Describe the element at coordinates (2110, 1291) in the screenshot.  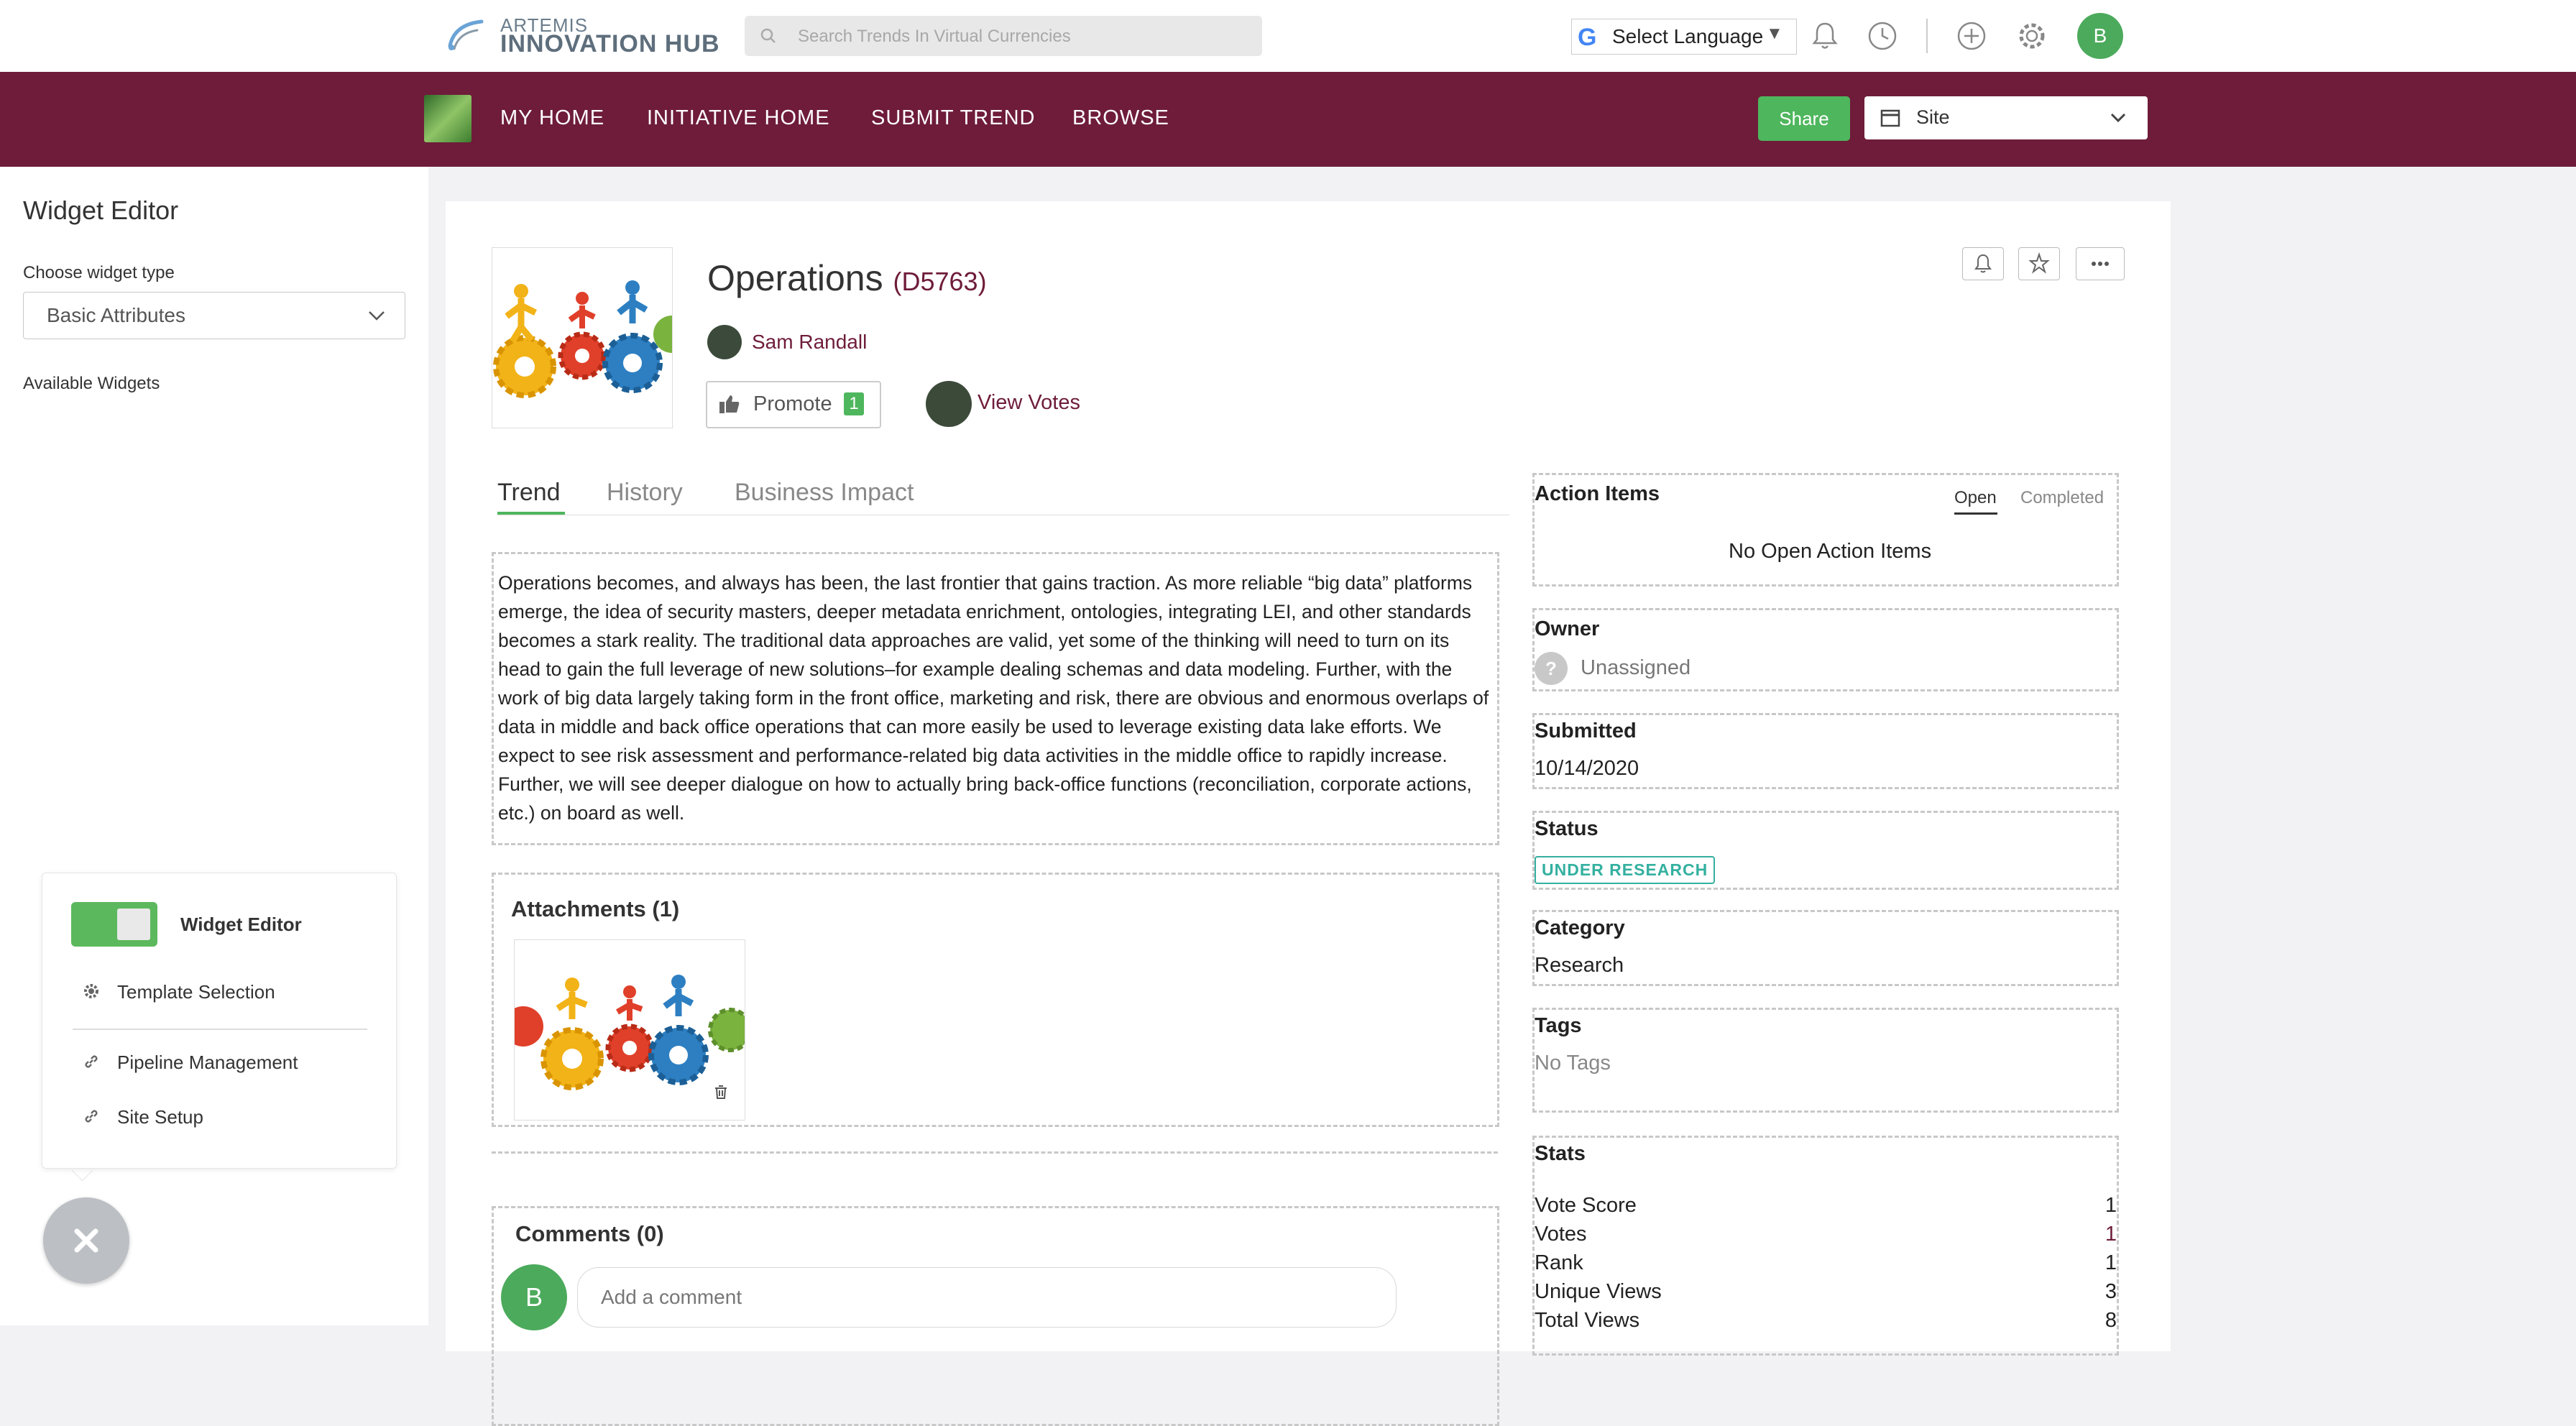
I see `stat-value: 3` at that location.